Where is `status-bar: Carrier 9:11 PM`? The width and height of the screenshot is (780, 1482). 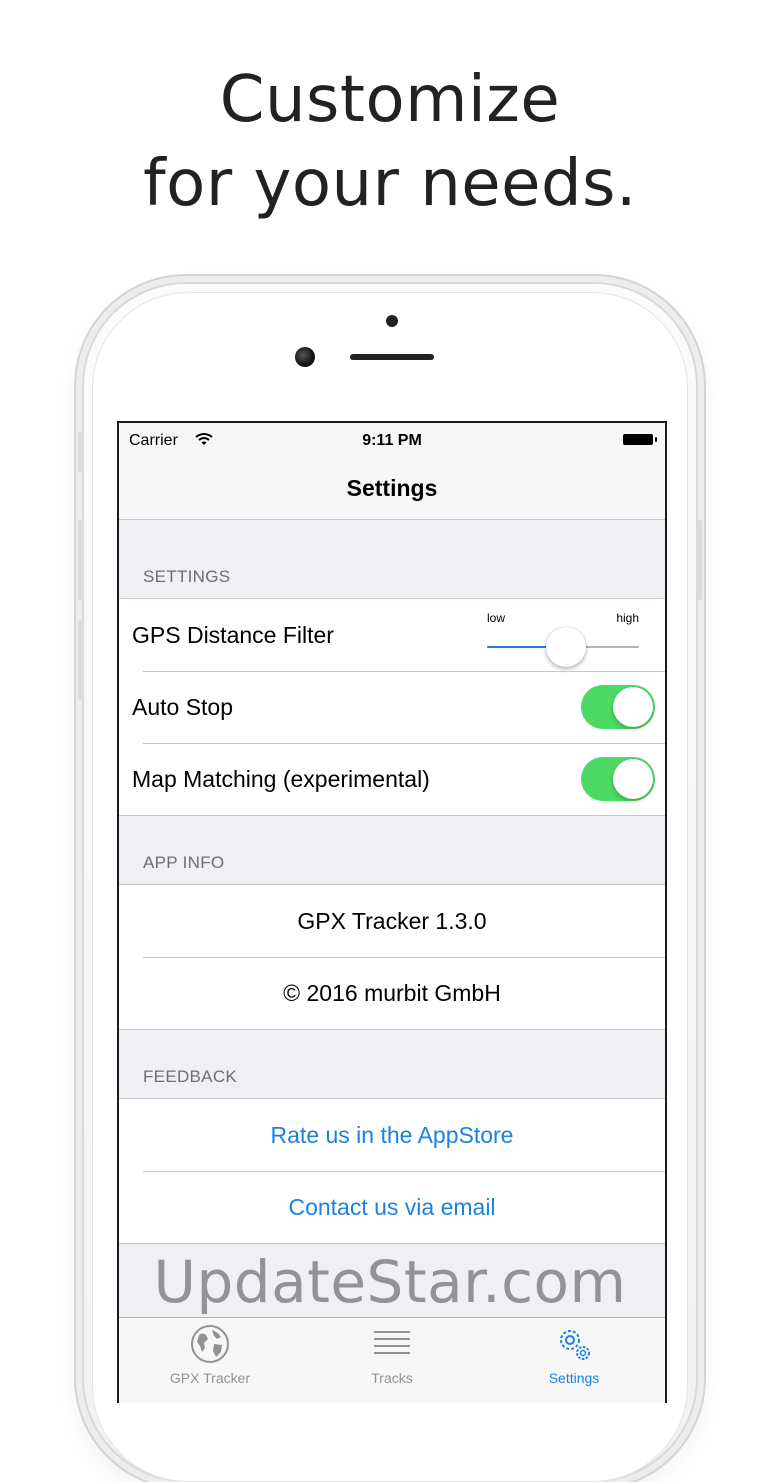 status-bar: Carrier 9:11 PM is located at coordinates (392, 440).